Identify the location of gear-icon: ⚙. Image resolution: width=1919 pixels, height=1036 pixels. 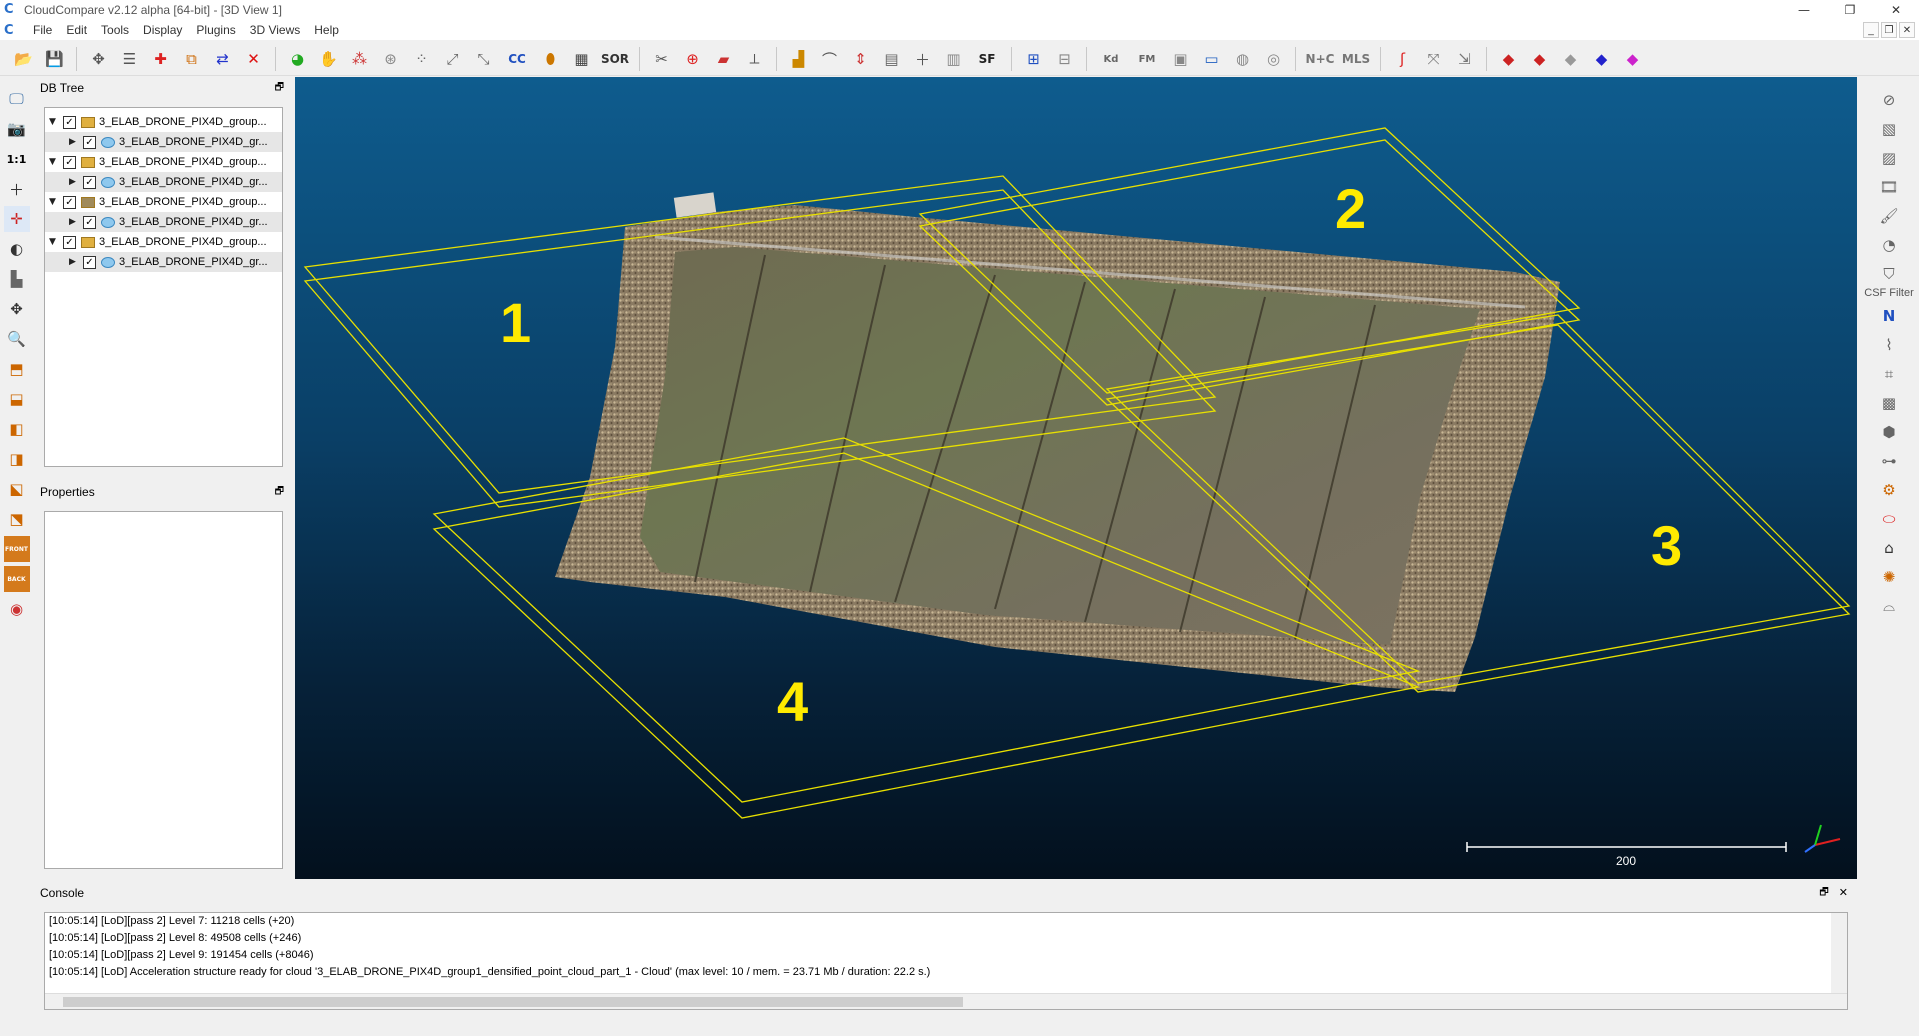
(1889, 490).